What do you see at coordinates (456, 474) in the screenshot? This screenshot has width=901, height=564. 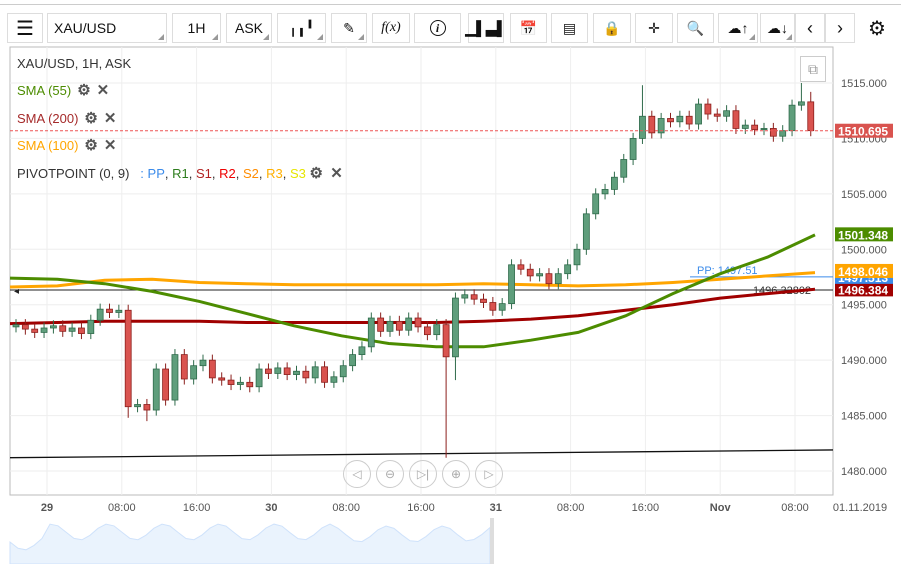 I see `zoom-in-button: ⊕` at bounding box center [456, 474].